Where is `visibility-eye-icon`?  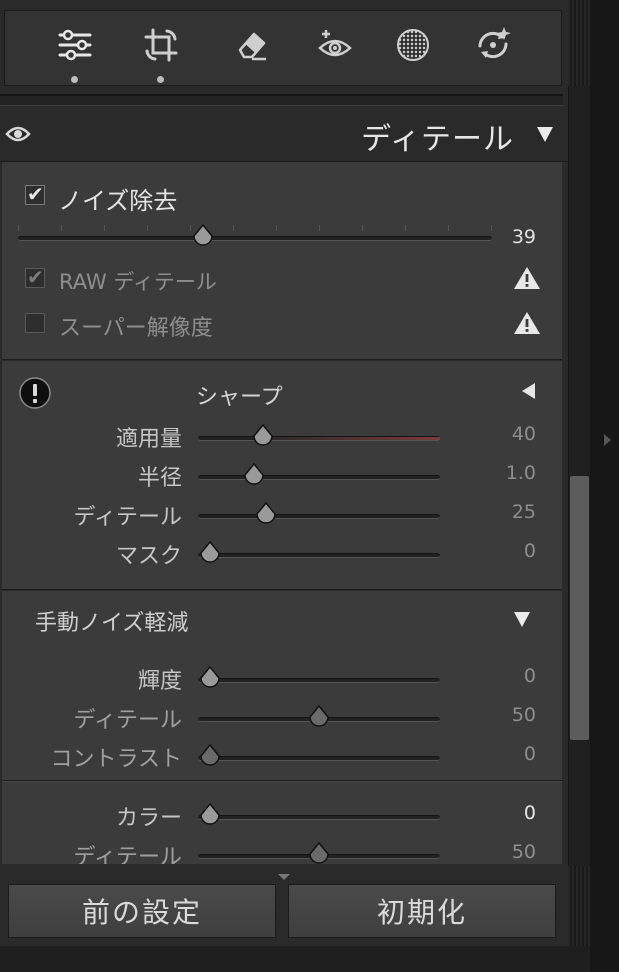 visibility-eye-icon is located at coordinates (18, 134).